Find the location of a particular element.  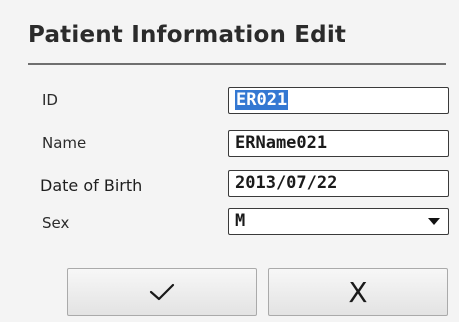

sex-label: Sex is located at coordinates (56, 223).